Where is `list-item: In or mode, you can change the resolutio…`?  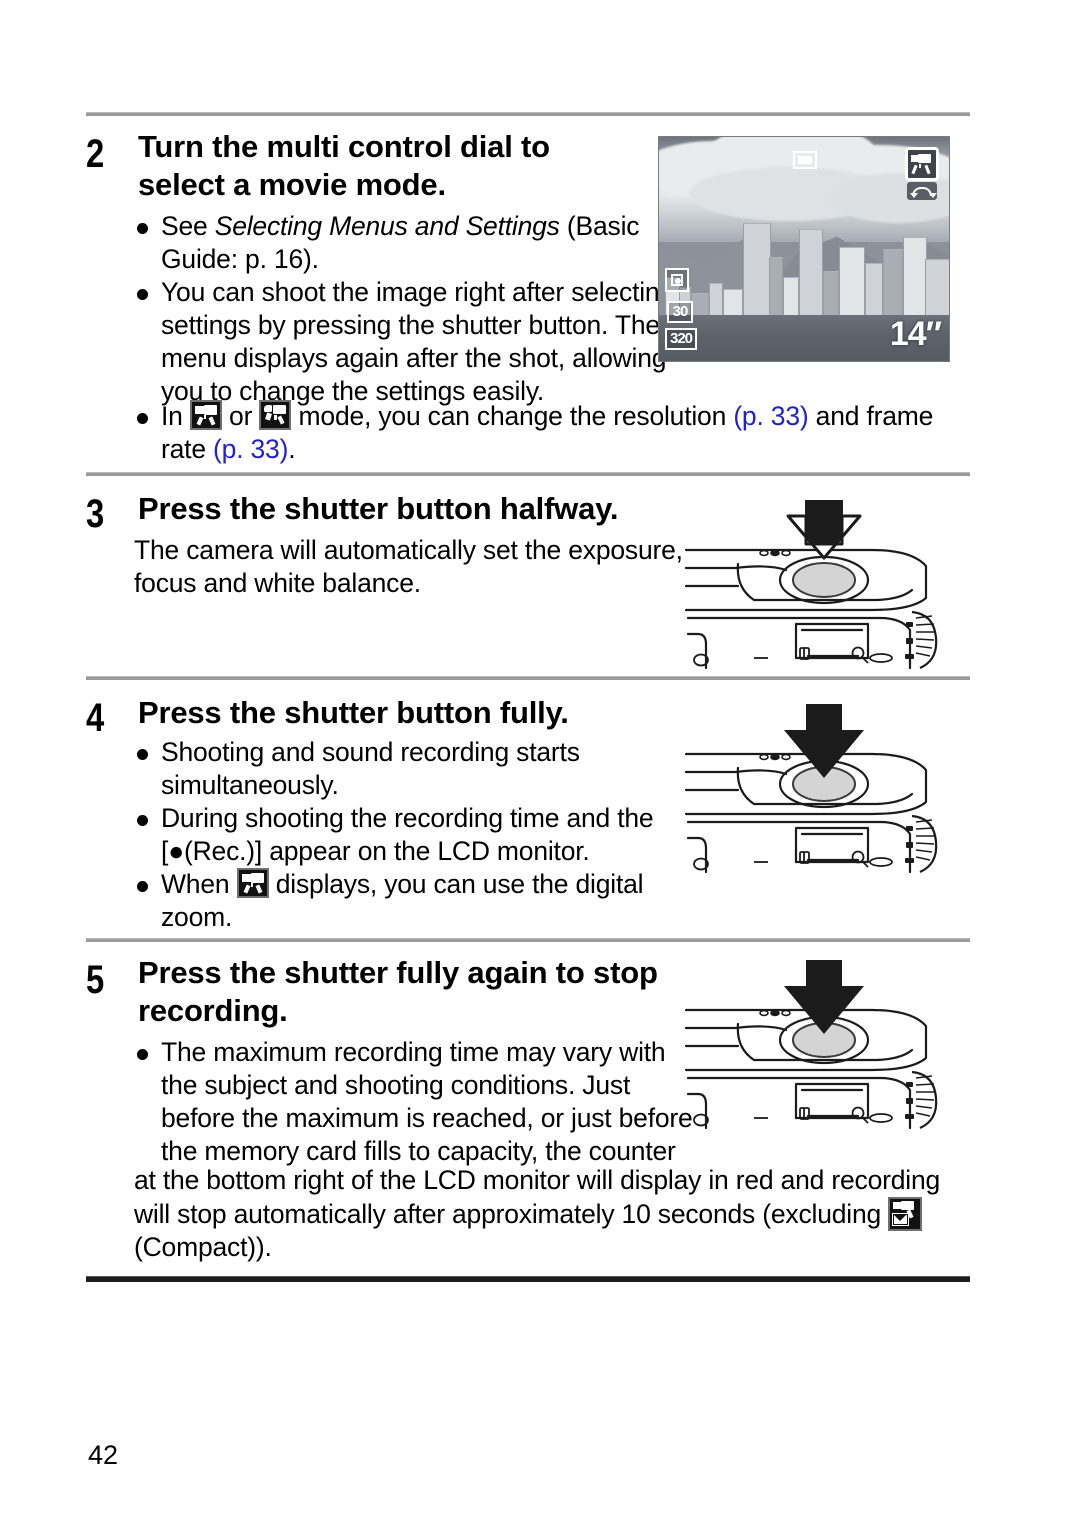 list-item: In or mode, you can change the resolutio… is located at coordinates (554, 433).